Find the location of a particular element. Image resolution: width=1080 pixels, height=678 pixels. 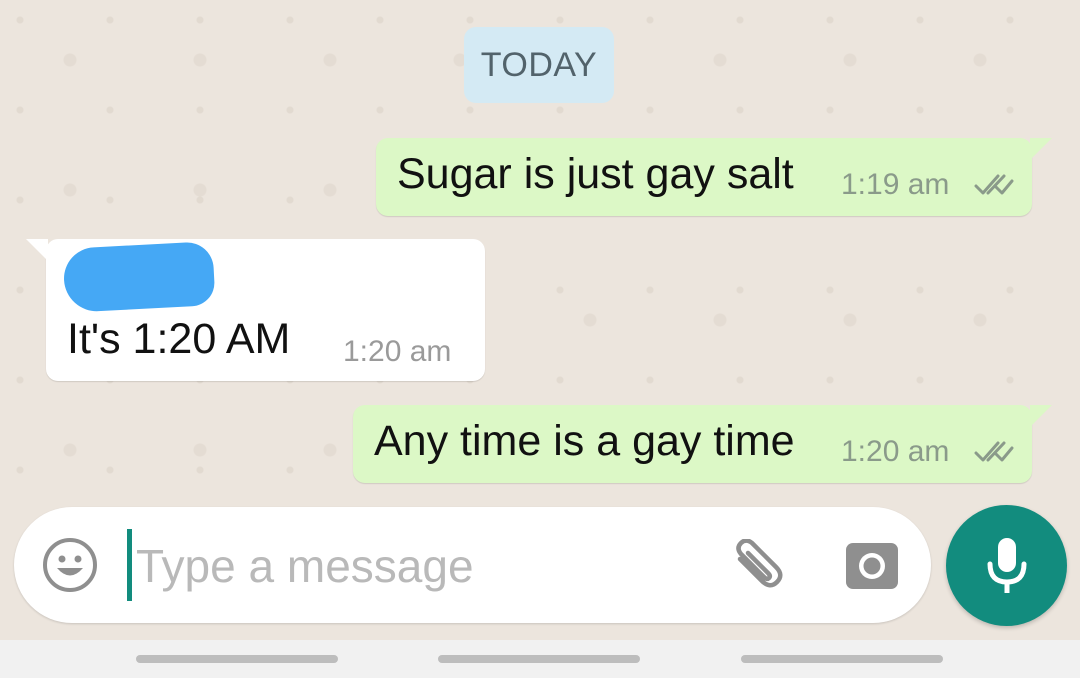

nav-handle-center is located at coordinates (539, 659).